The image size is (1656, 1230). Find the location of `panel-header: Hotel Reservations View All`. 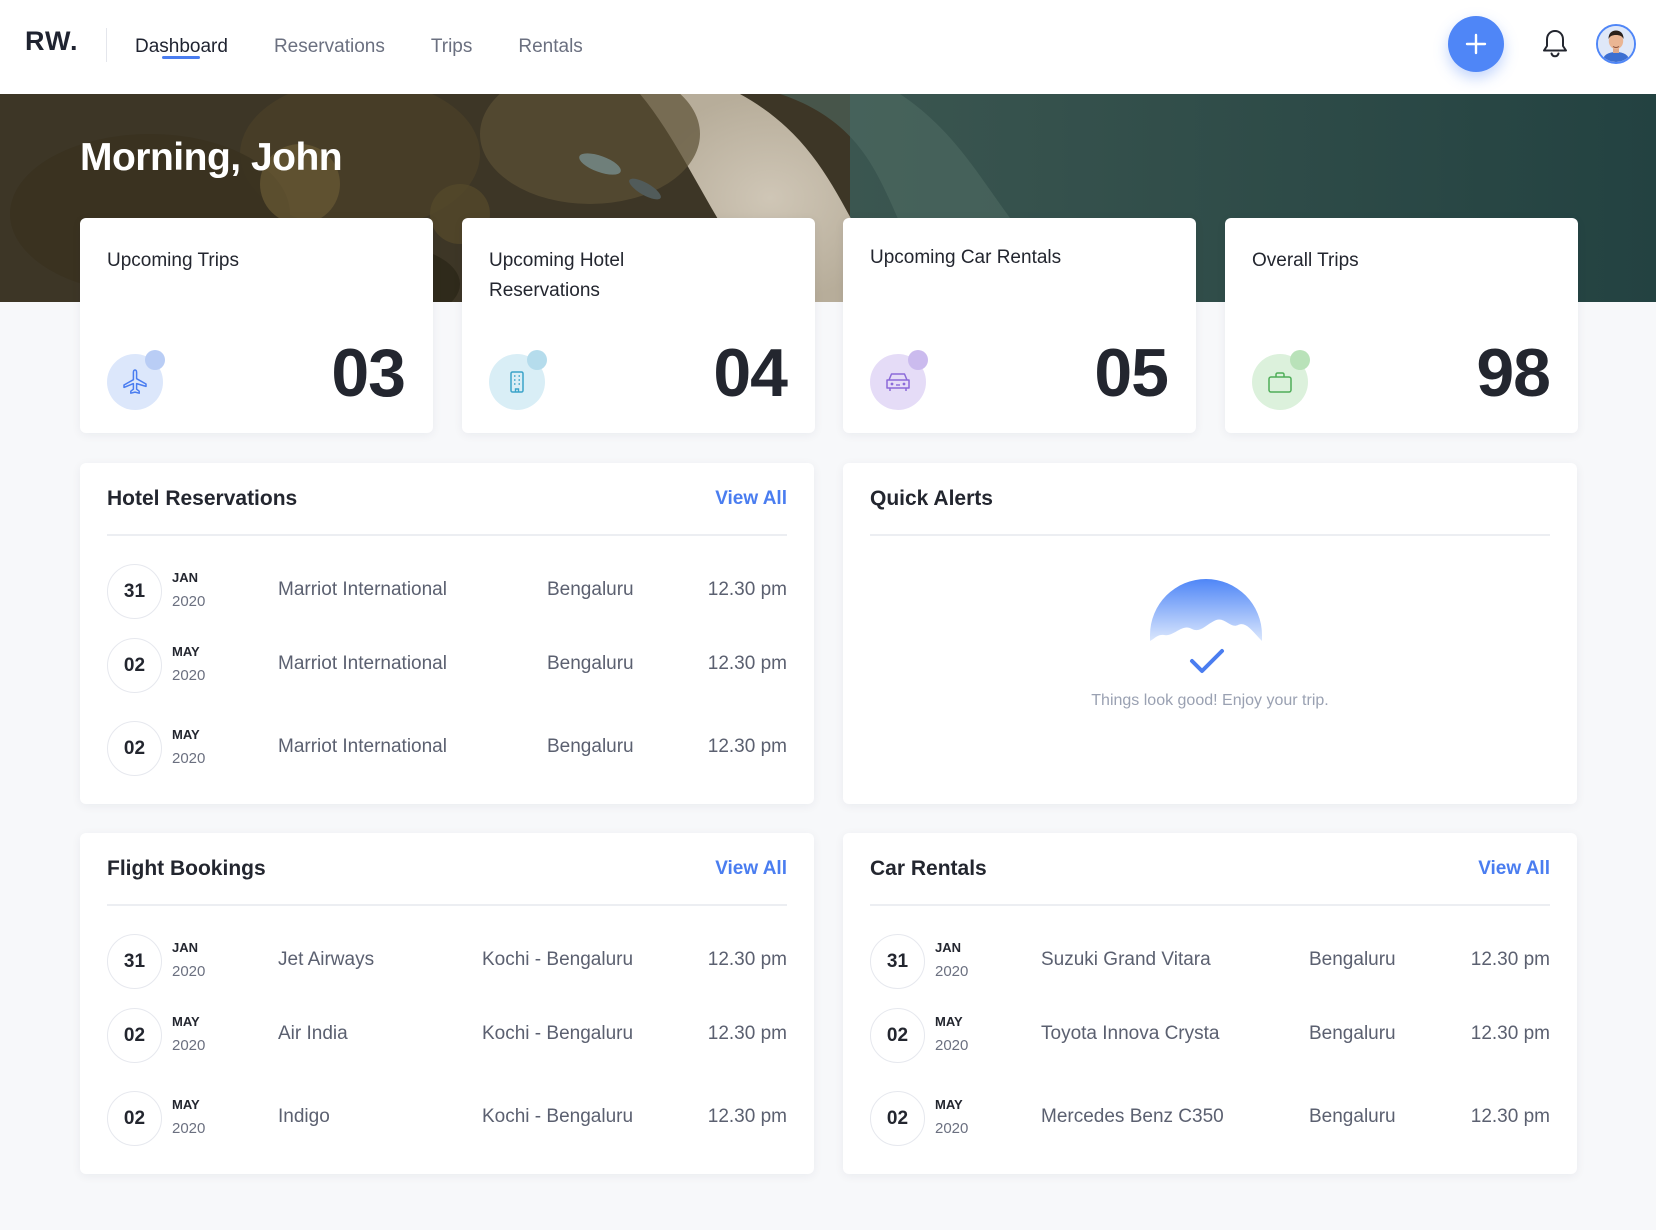

panel-header: Hotel Reservations View All is located at coordinates (447, 499).